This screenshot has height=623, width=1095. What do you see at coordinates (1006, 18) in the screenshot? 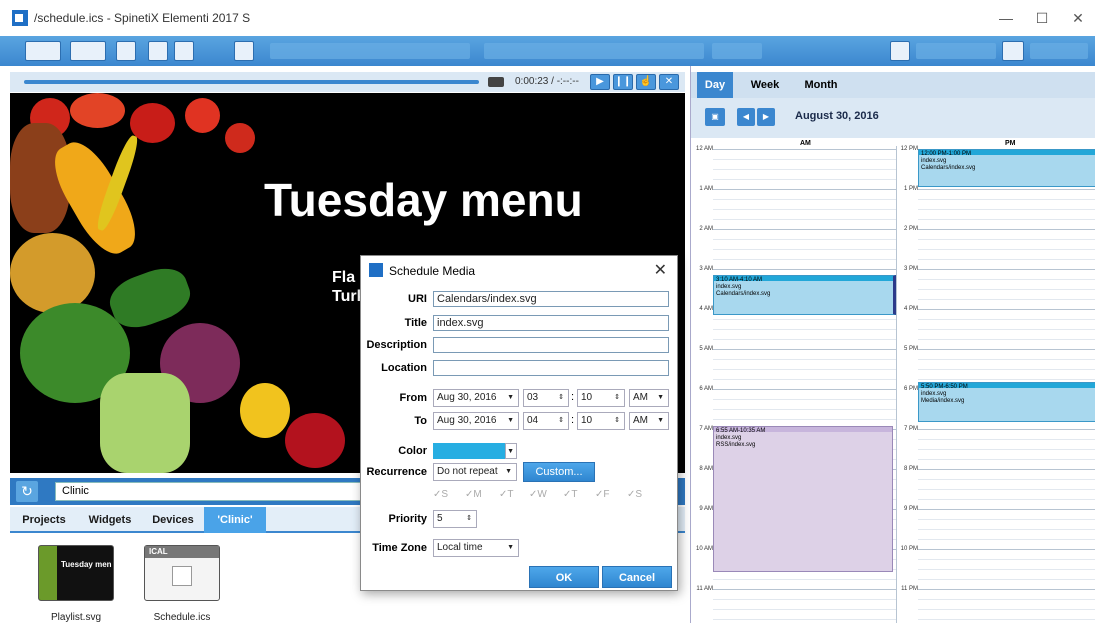
I see `minimize-button: —` at bounding box center [1006, 18].